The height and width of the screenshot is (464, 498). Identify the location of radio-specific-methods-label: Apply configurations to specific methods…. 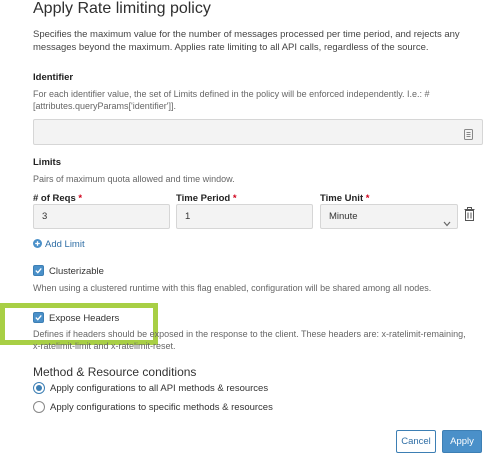
(161, 407).